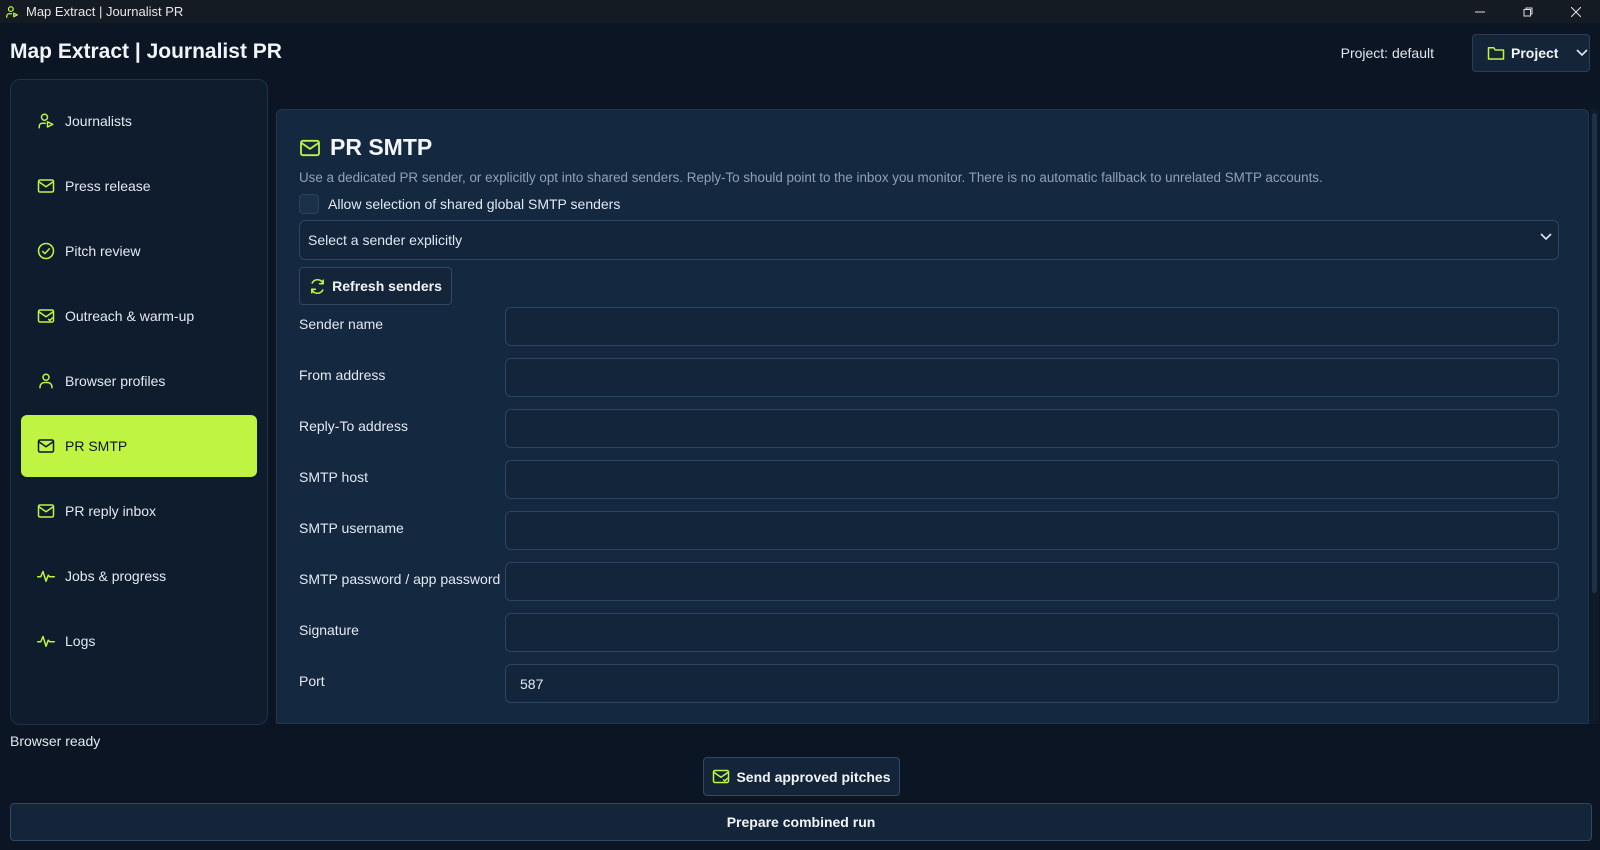 Image resolution: width=1600 pixels, height=850 pixels. What do you see at coordinates (309, 204) in the screenshot?
I see `shared-senders-checkbox` at bounding box center [309, 204].